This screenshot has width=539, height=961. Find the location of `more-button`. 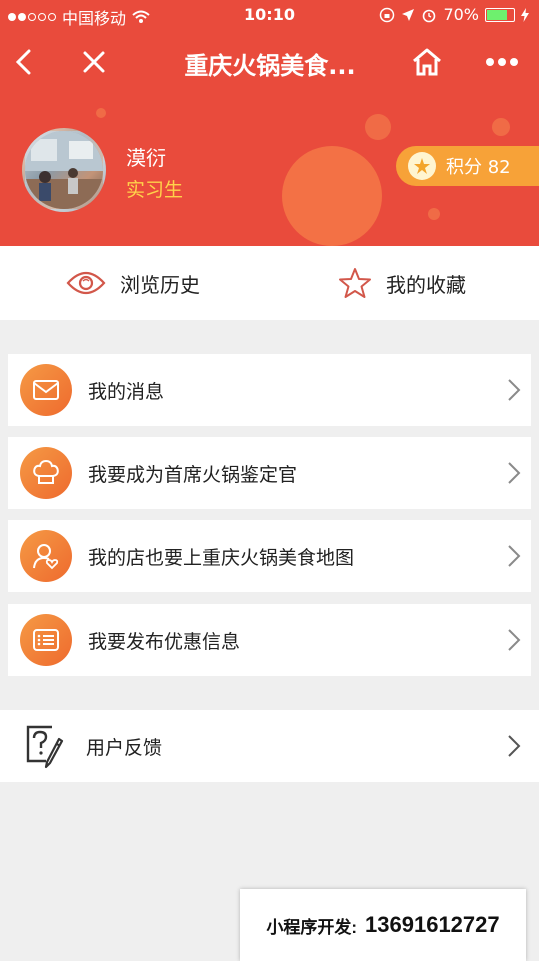

more-button is located at coordinates (502, 62).